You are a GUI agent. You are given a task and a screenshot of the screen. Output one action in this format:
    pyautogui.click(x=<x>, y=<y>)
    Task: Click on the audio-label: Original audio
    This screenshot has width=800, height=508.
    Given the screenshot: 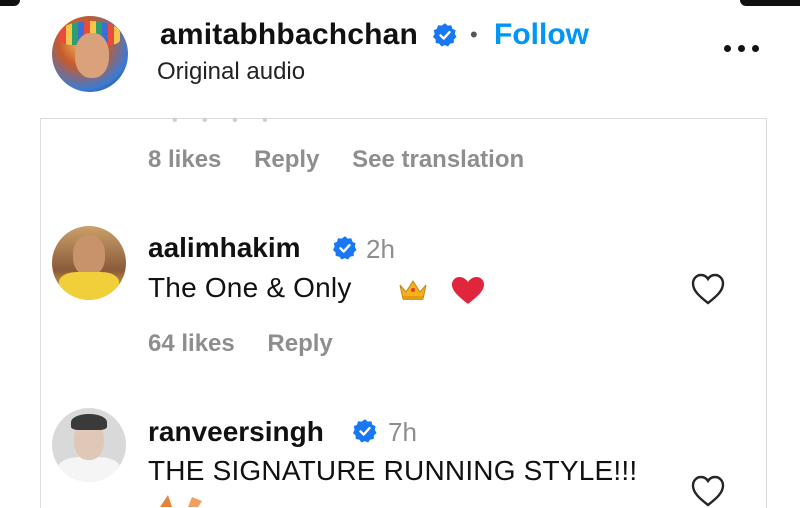 What is the action you would take?
    pyautogui.click(x=231, y=72)
    